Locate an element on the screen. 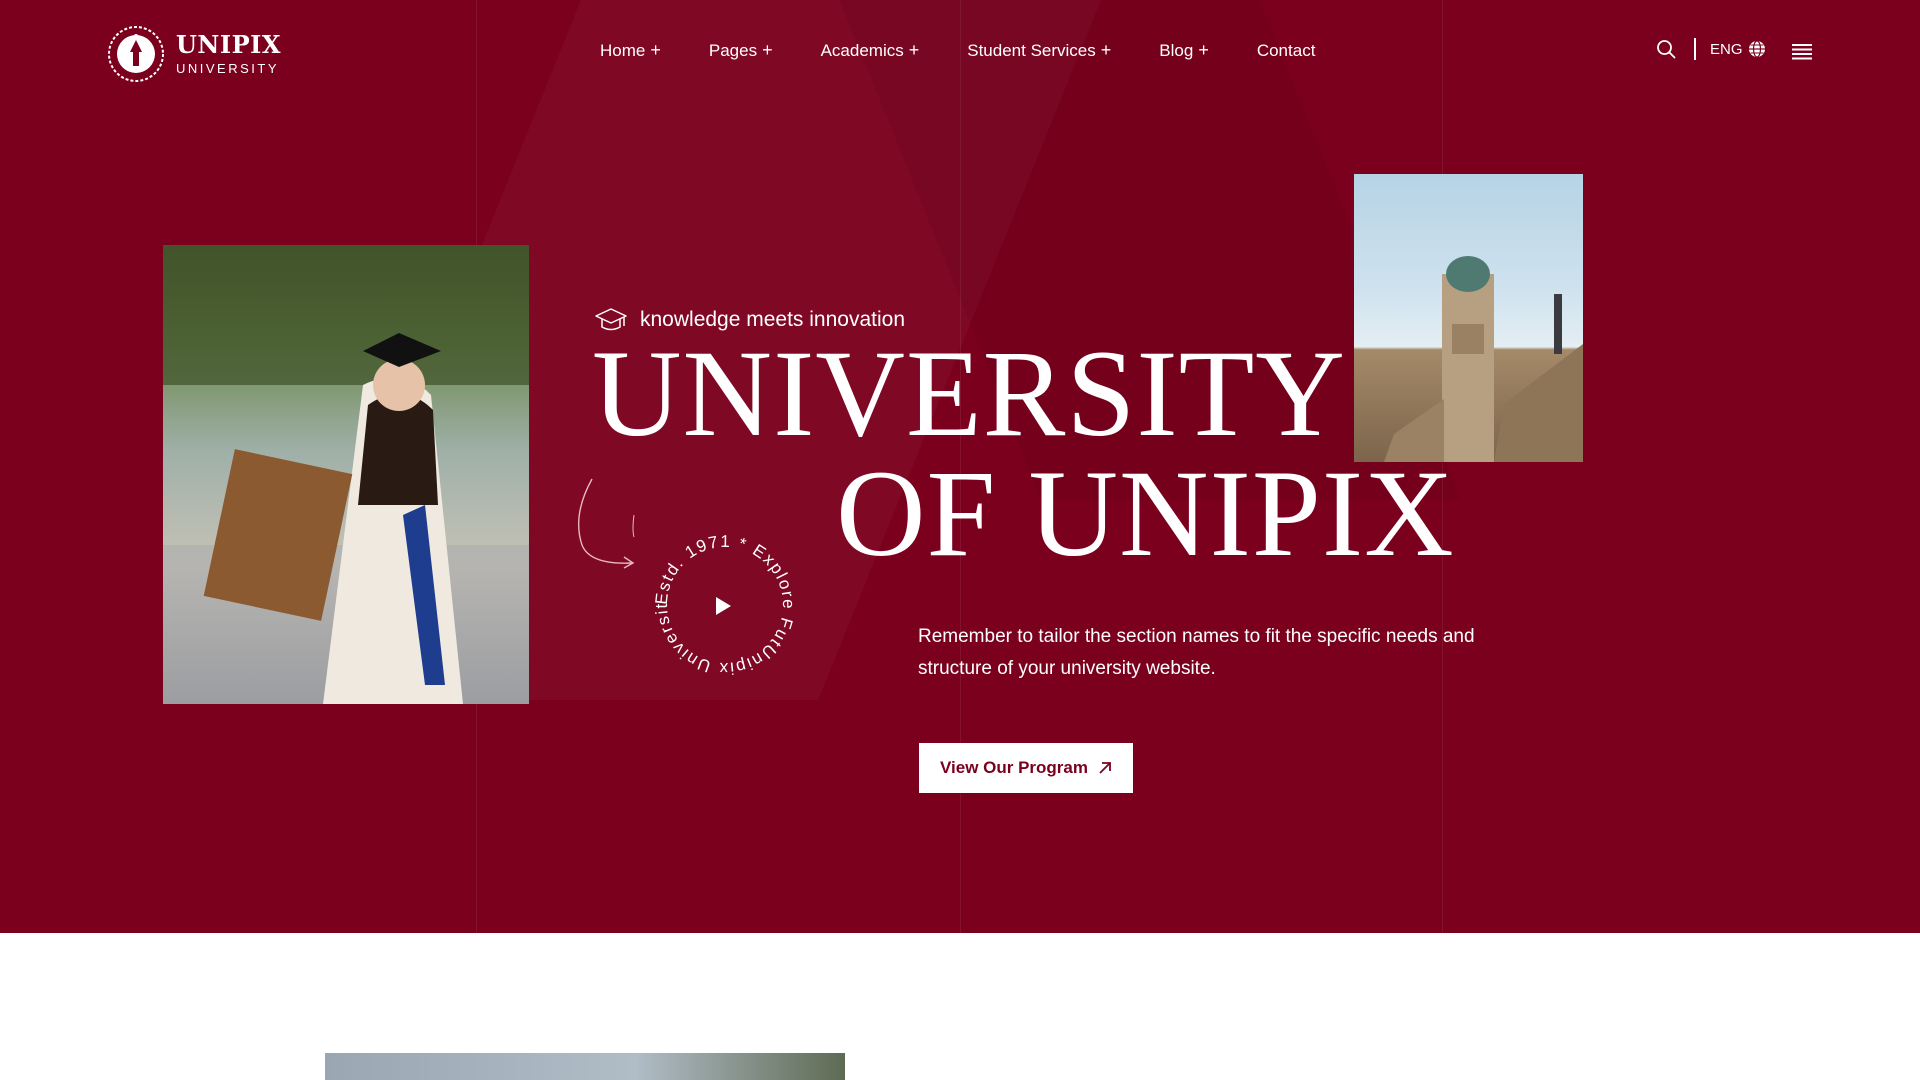 This screenshot has height=1080, width=1920. play-icon is located at coordinates (723, 606).